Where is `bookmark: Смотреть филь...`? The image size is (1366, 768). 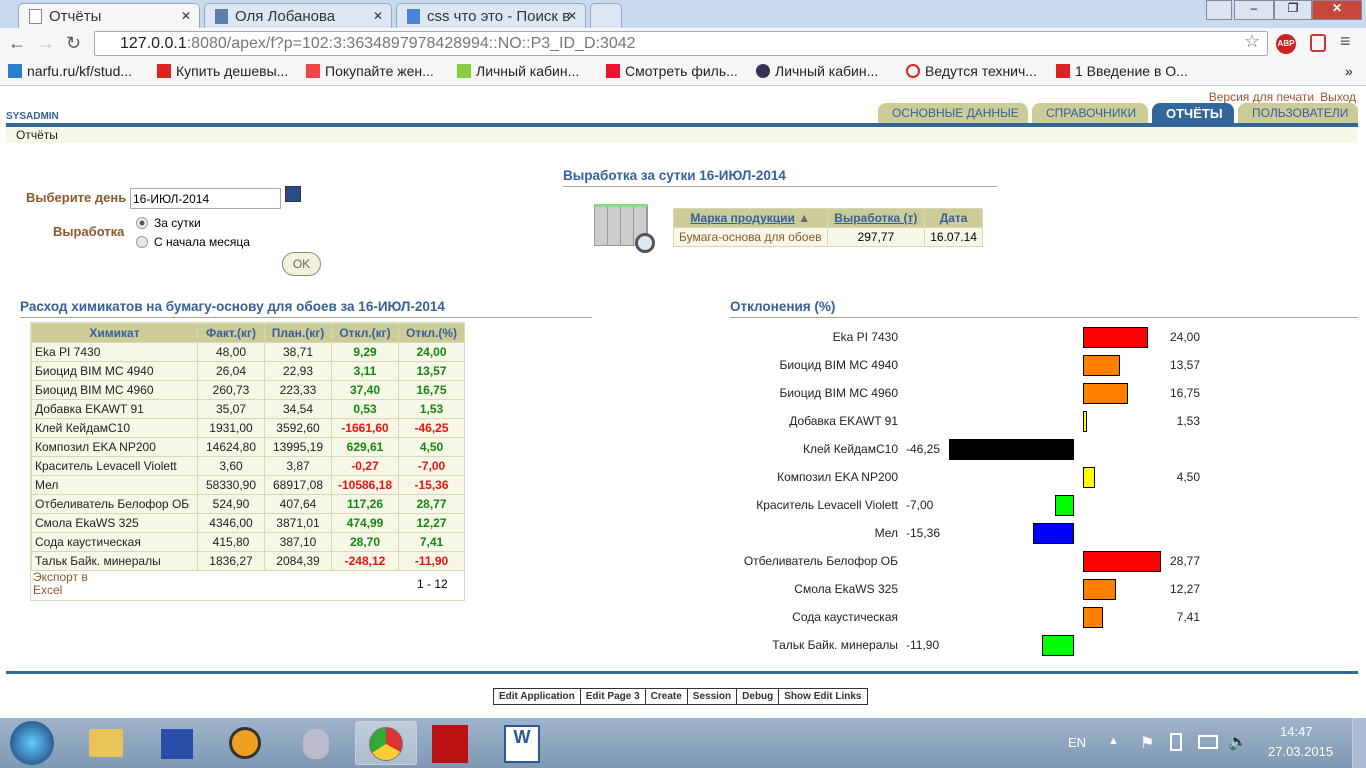
bookmark: Смотреть филь... is located at coordinates (672, 71).